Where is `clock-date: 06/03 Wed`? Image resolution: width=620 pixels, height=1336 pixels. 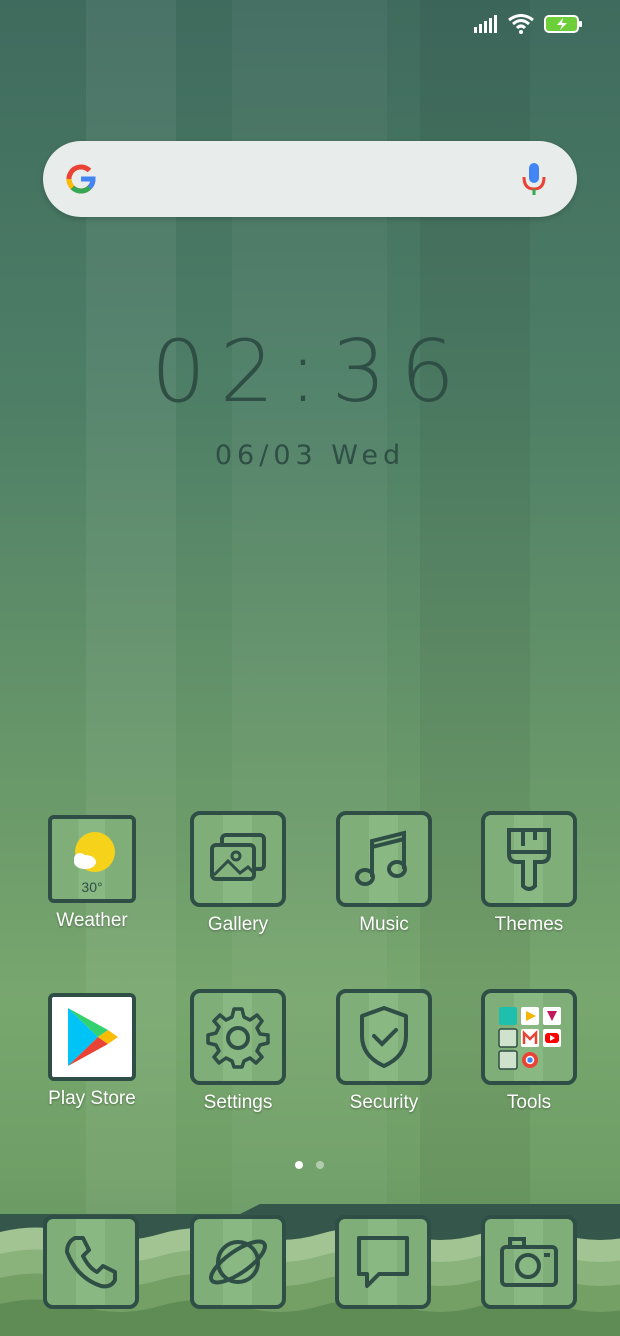
clock-date: 06/03 Wed is located at coordinates (310, 455).